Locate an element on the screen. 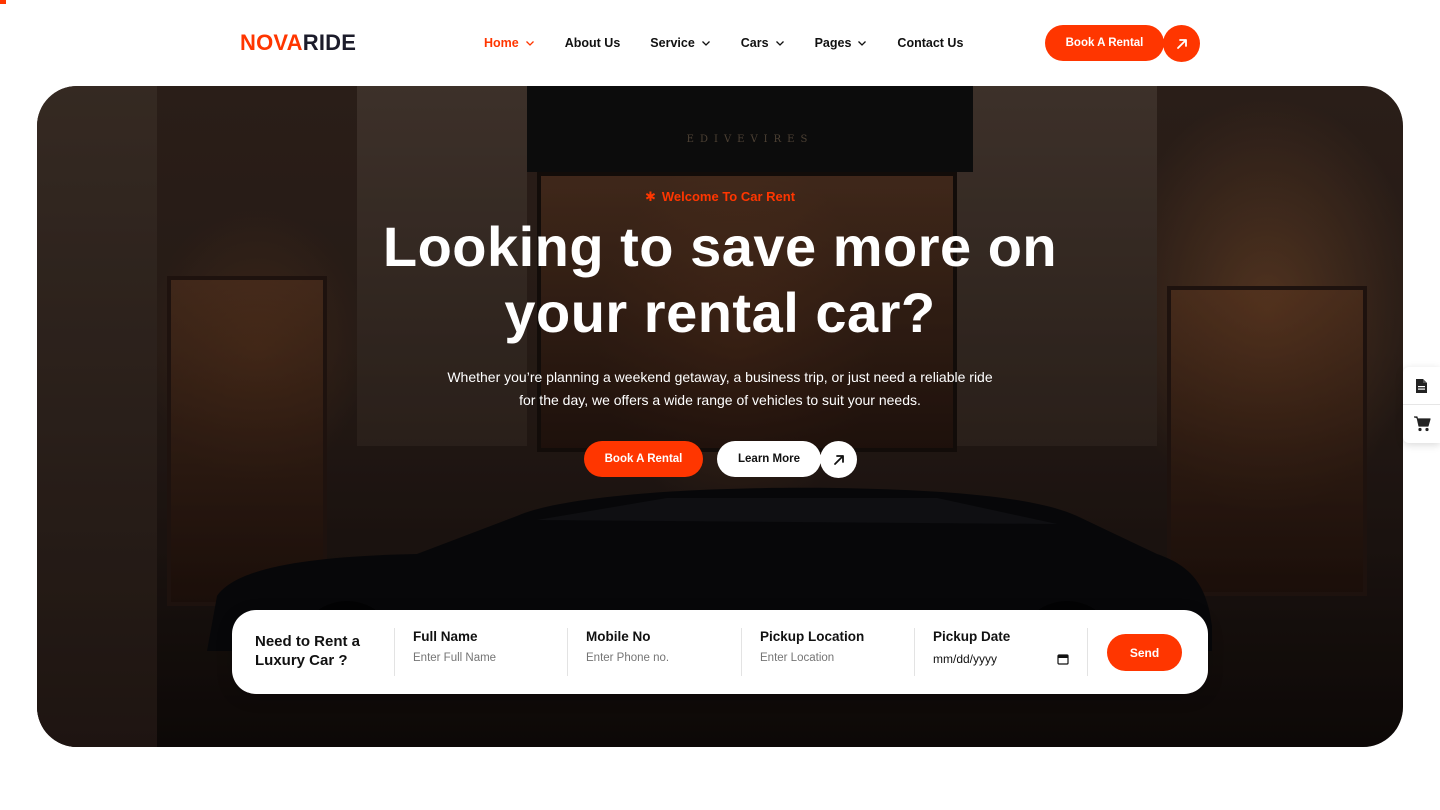 The width and height of the screenshot is (1440, 810). hero-arrow-button is located at coordinates (838, 459).